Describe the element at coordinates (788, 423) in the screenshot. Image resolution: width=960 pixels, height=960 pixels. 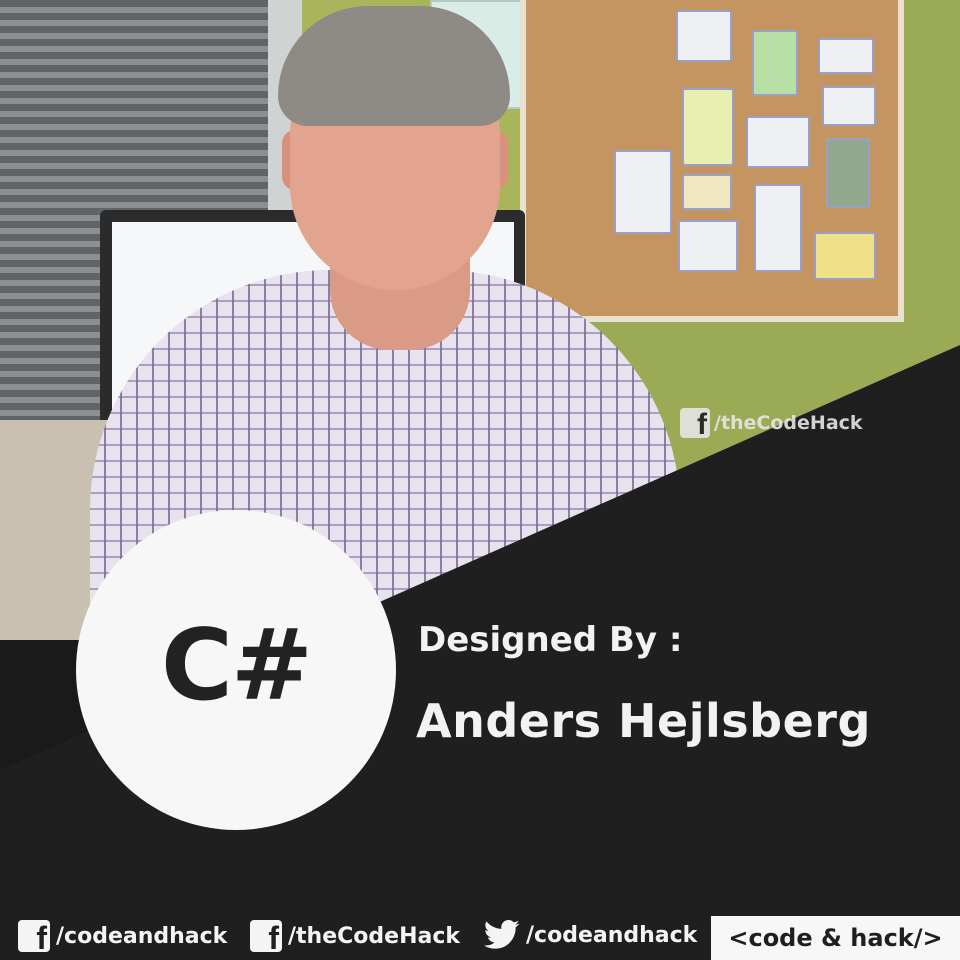
I see `watermark-handle: /theCodeHack` at that location.